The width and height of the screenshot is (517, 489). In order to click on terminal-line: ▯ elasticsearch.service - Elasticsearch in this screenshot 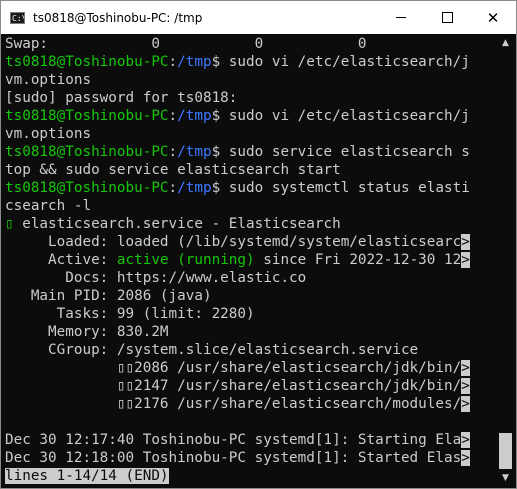, I will do `click(249, 224)`.